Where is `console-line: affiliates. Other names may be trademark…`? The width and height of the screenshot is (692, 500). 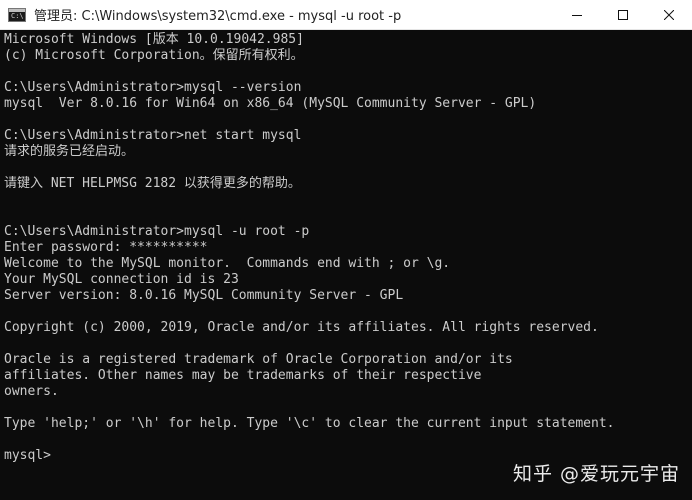
console-line: affiliates. Other names may be trademark… is located at coordinates (243, 375).